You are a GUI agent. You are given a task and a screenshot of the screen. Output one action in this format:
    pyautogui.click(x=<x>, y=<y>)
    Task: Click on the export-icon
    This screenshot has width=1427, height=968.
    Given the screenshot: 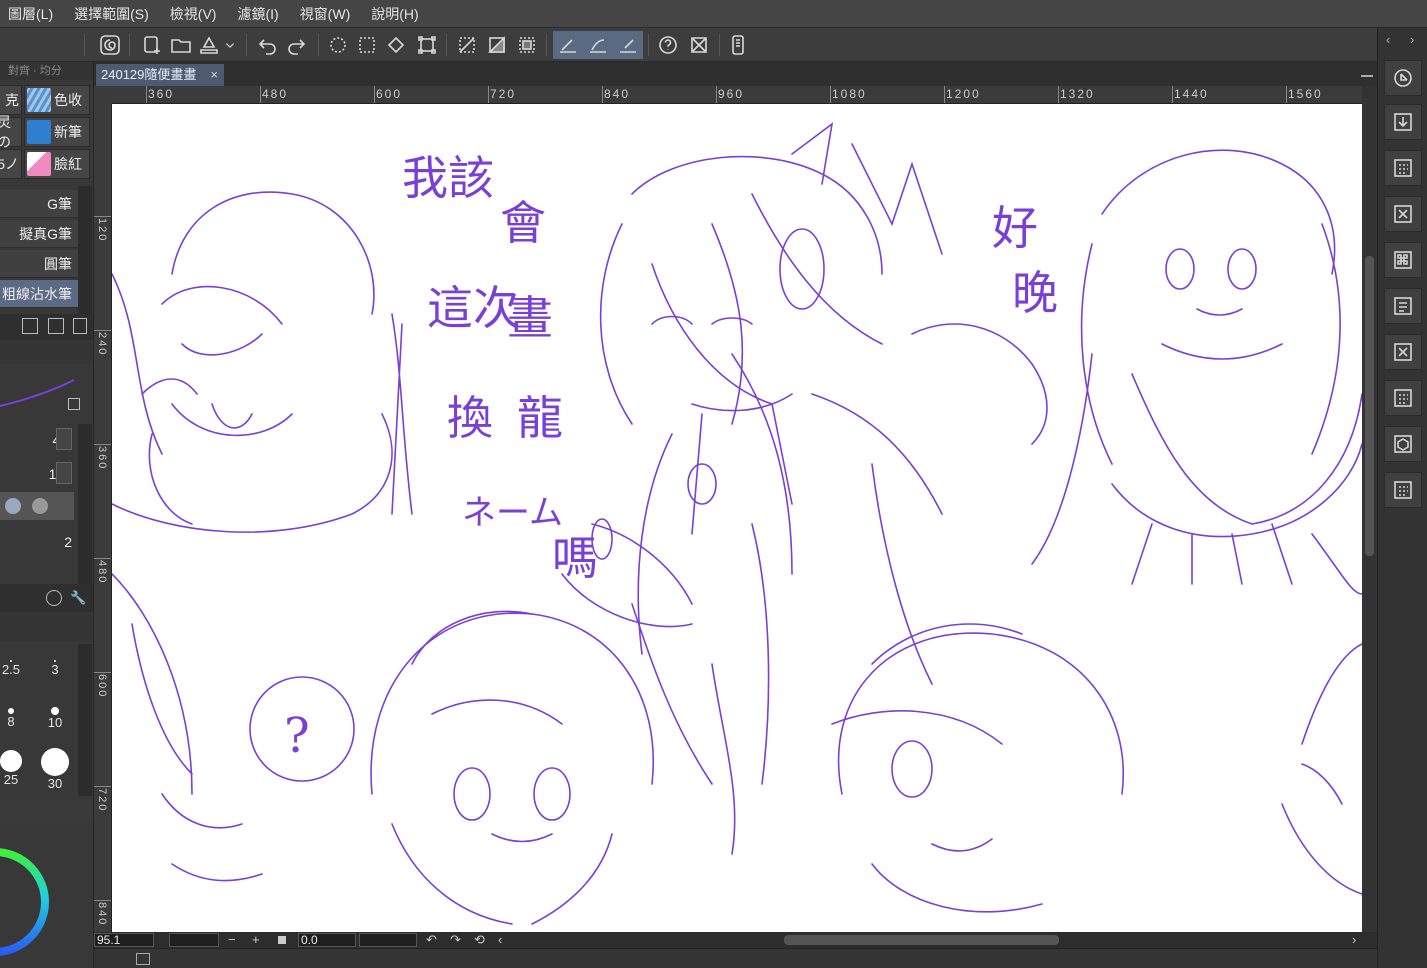 What is the action you would take?
    pyautogui.click(x=209, y=45)
    